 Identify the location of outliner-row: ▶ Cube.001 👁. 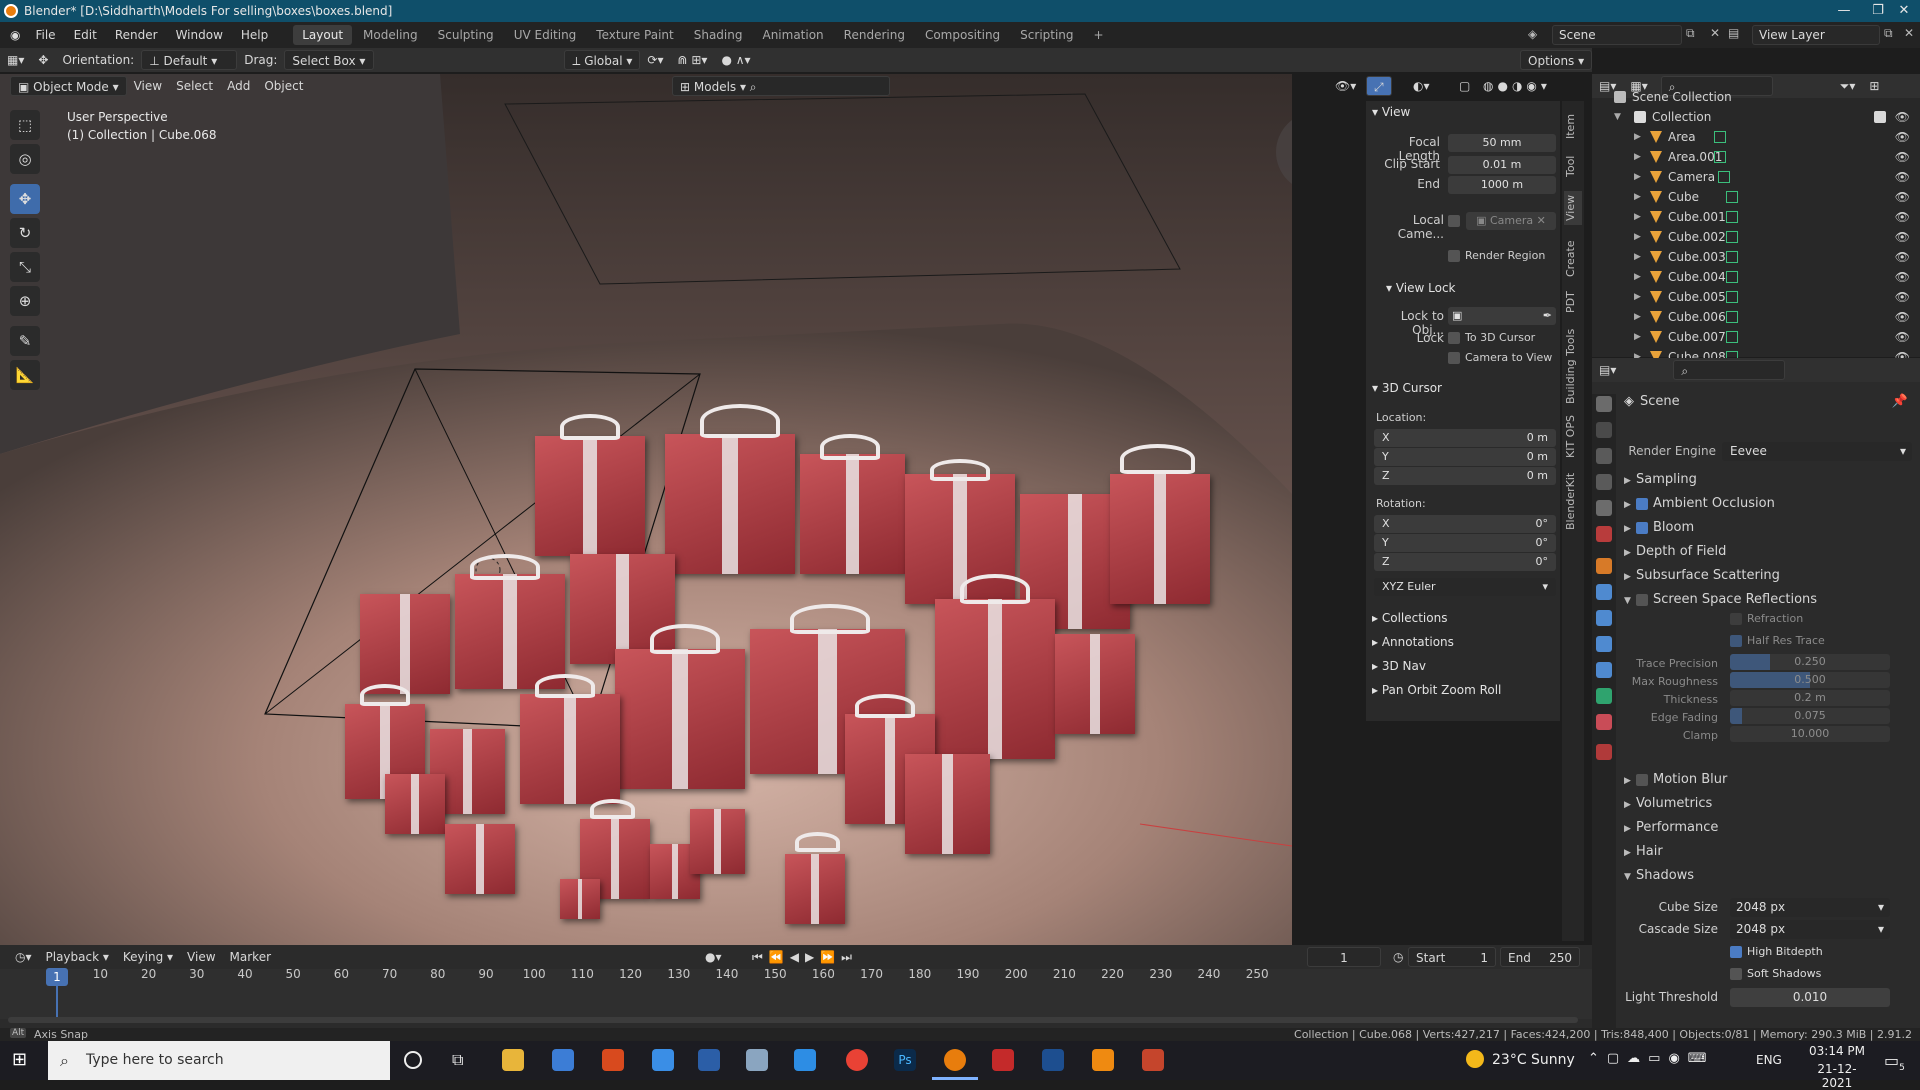
(1756, 217).